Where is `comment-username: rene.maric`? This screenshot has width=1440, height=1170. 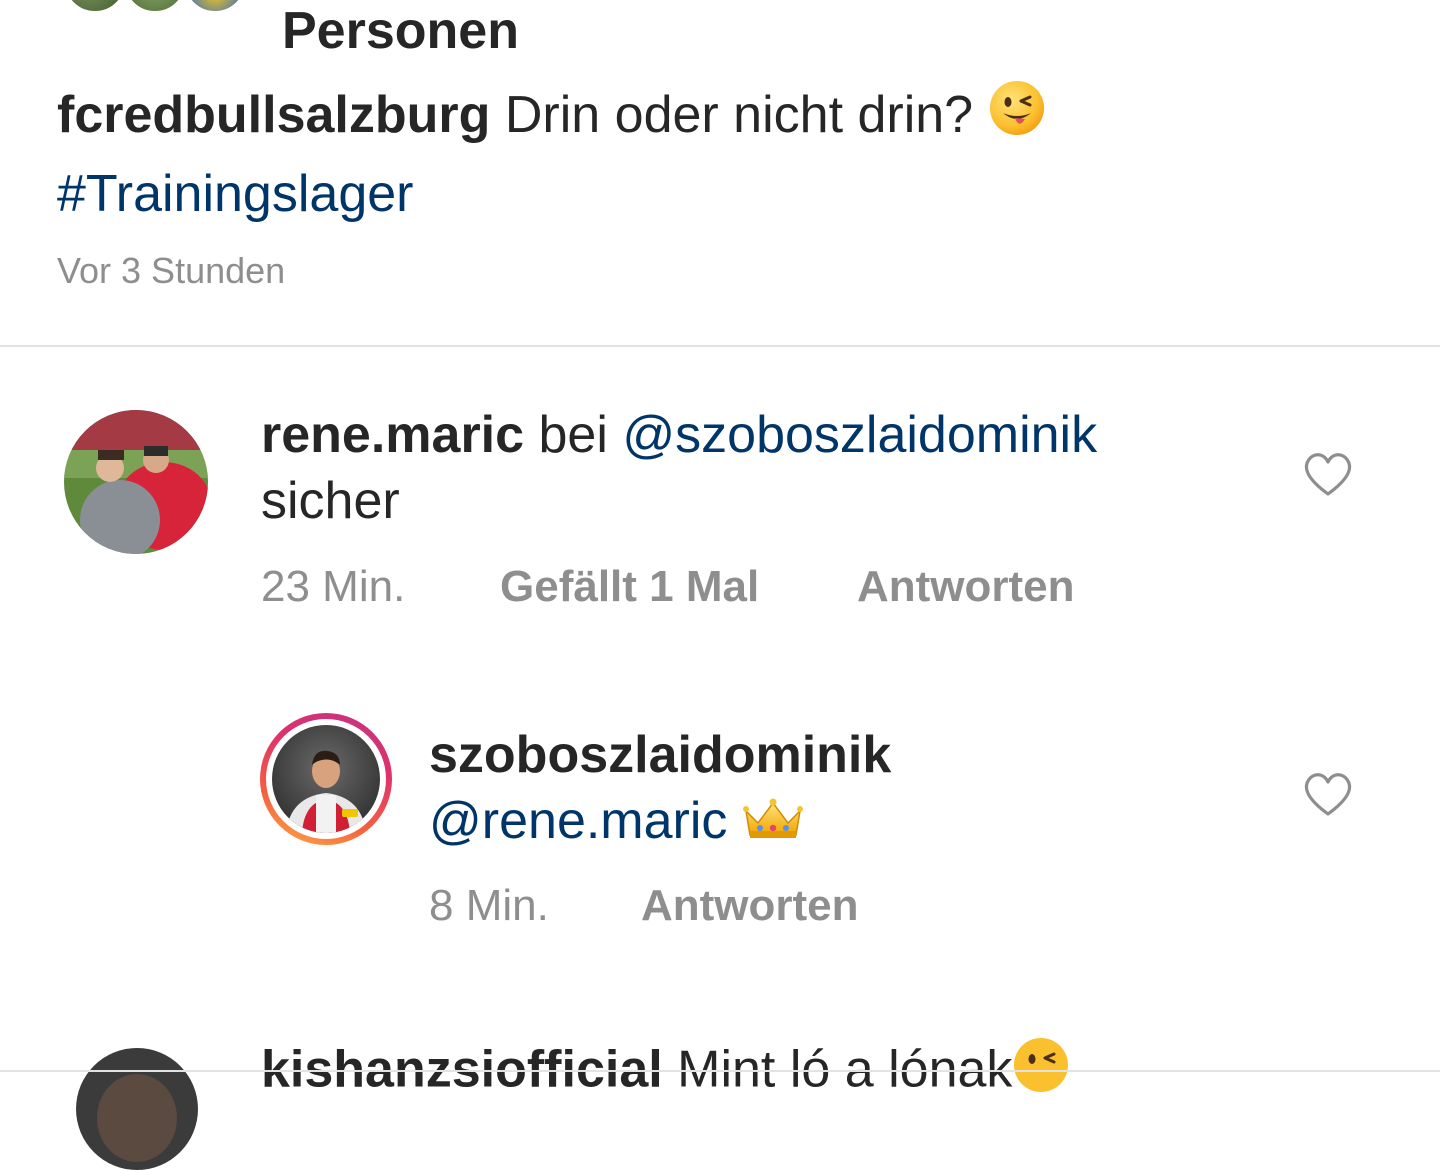 comment-username: rene.maric is located at coordinates (392, 435).